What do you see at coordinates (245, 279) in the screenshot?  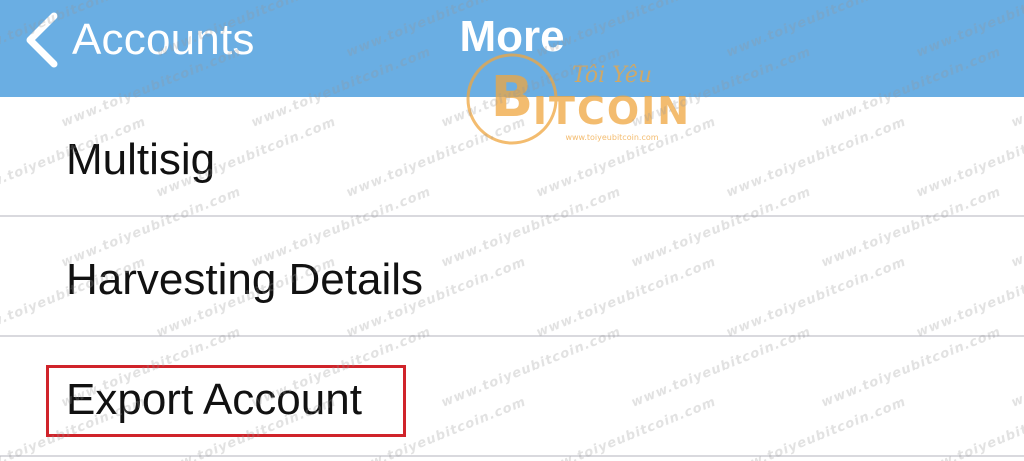 I see `menu-item-label: Harvesting Details` at bounding box center [245, 279].